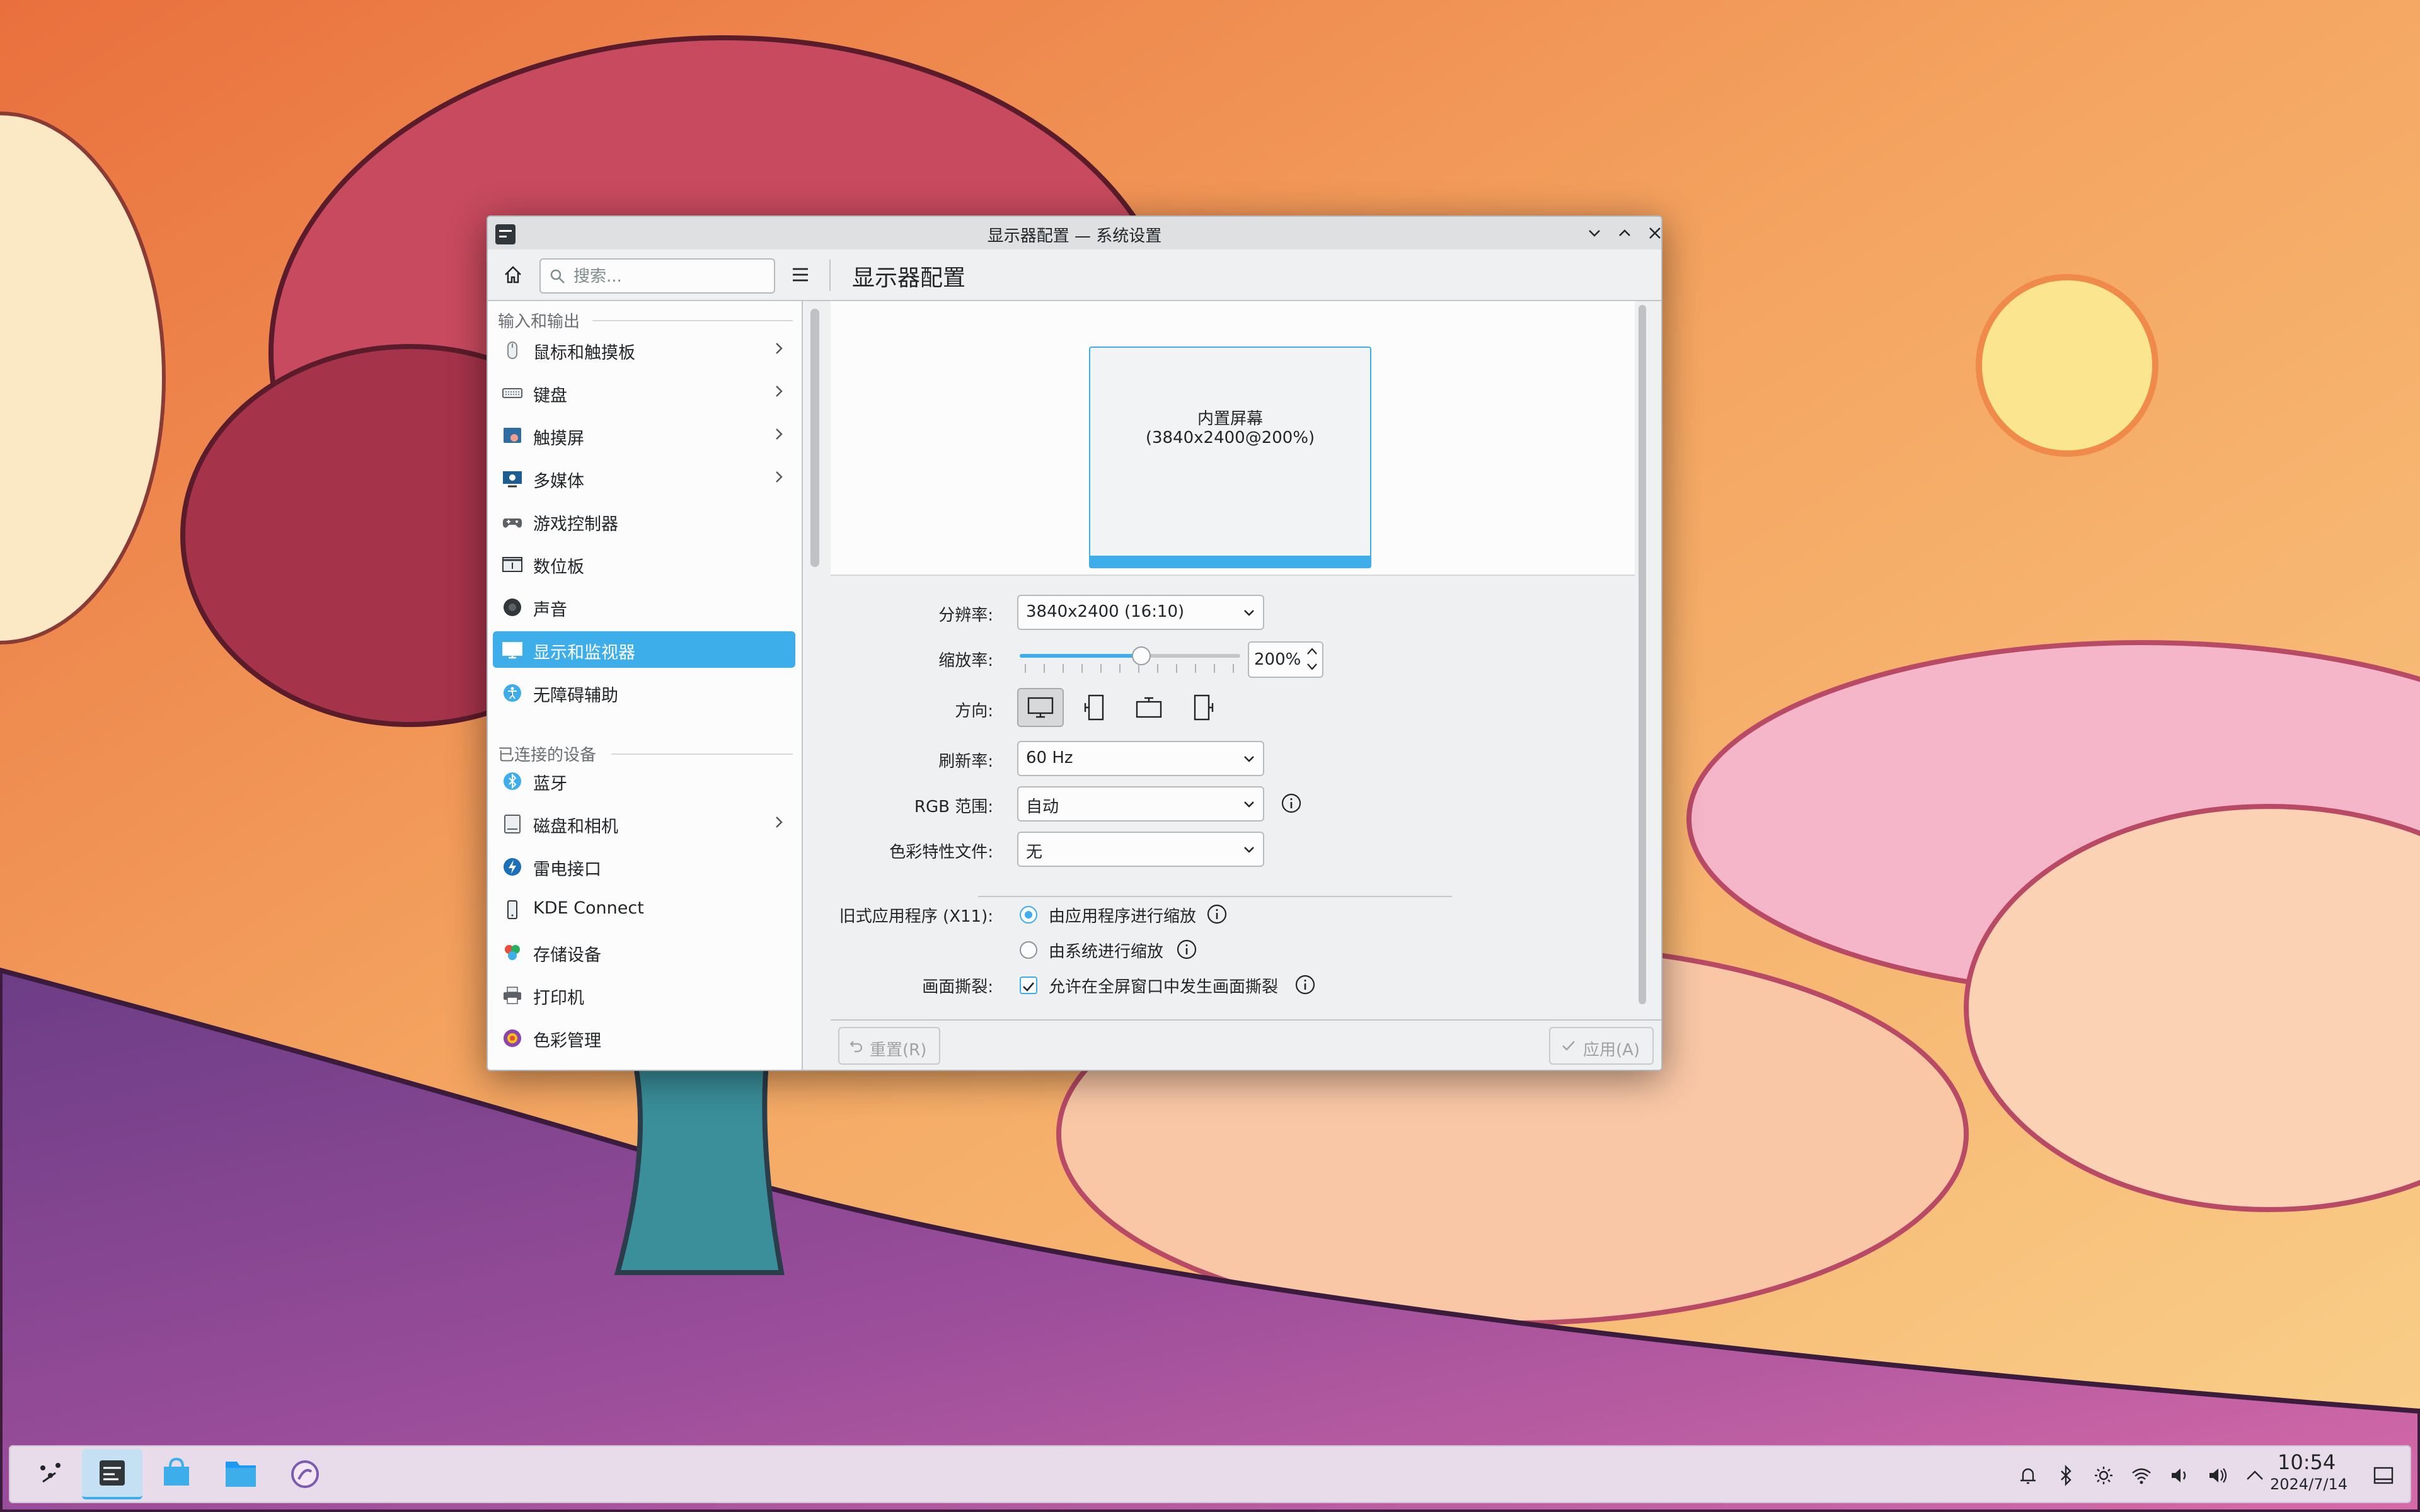 Image resolution: width=2420 pixels, height=1512 pixels. Describe the element at coordinates (644, 909) in the screenshot. I see `sidebar-item-phone: KDE Connect` at that location.